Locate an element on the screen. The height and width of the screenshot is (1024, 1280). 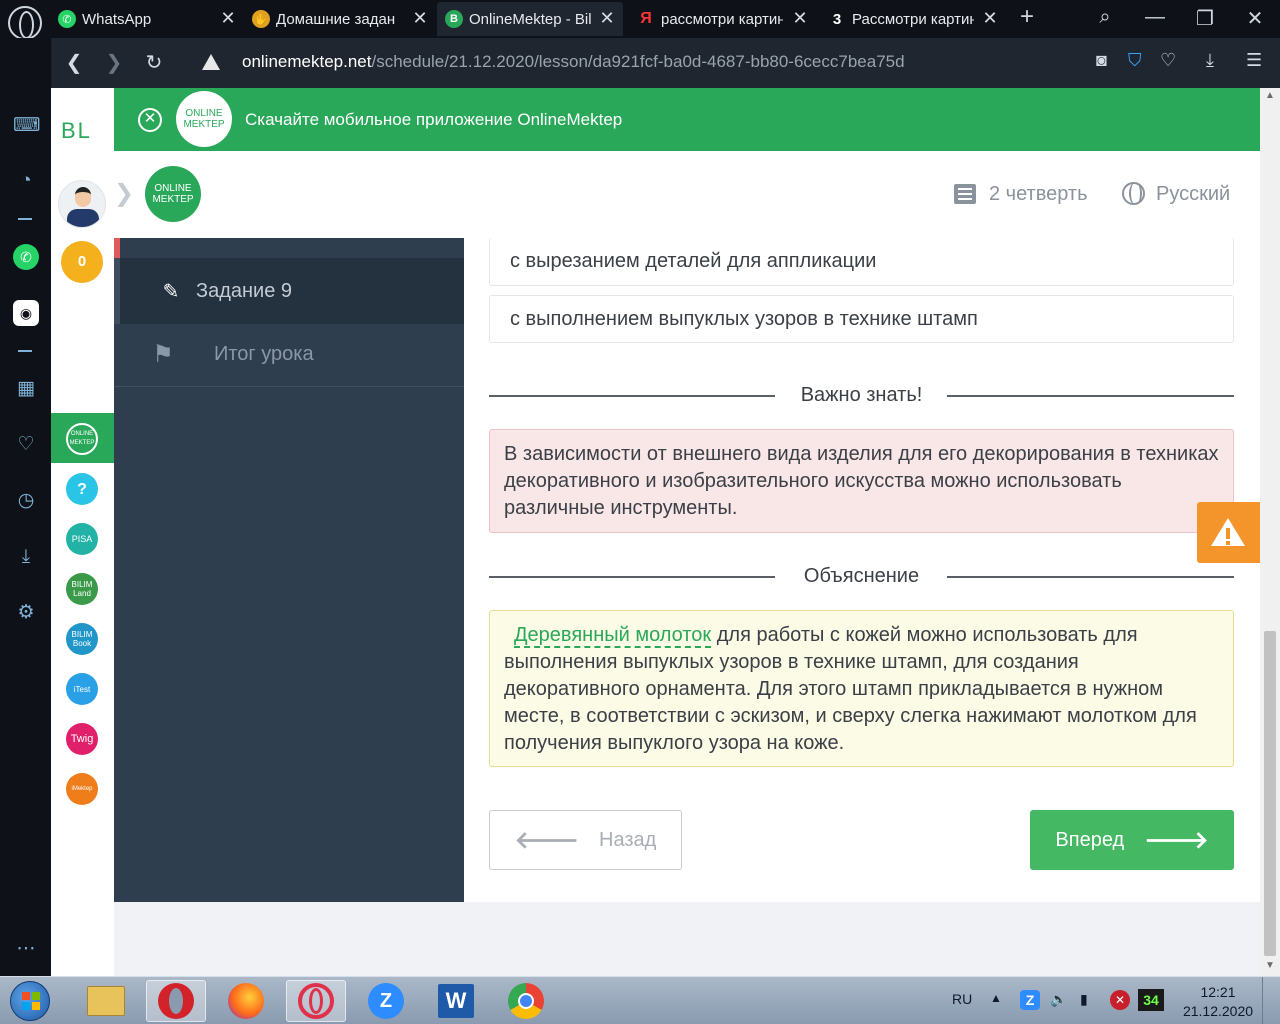
nav-item-summary: ⚑ Итог урока is located at coordinates (289, 354).